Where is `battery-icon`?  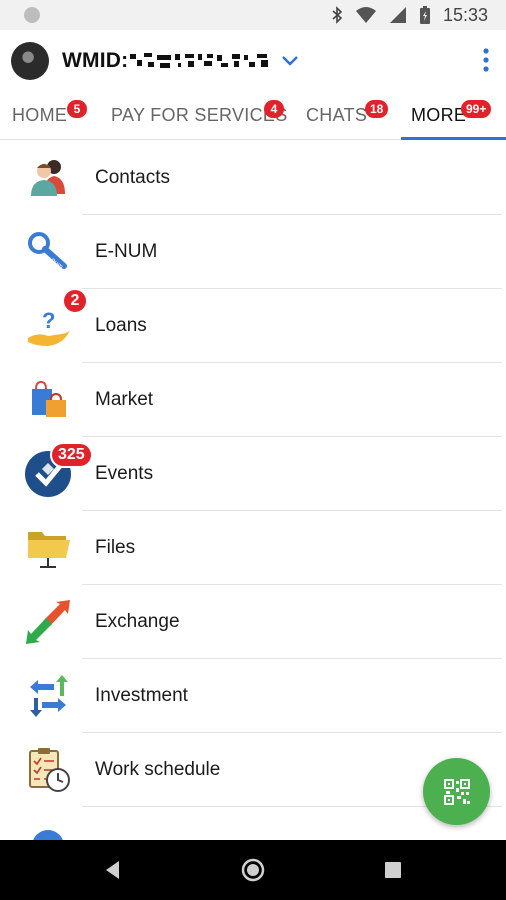
battery-icon is located at coordinates (424, 15).